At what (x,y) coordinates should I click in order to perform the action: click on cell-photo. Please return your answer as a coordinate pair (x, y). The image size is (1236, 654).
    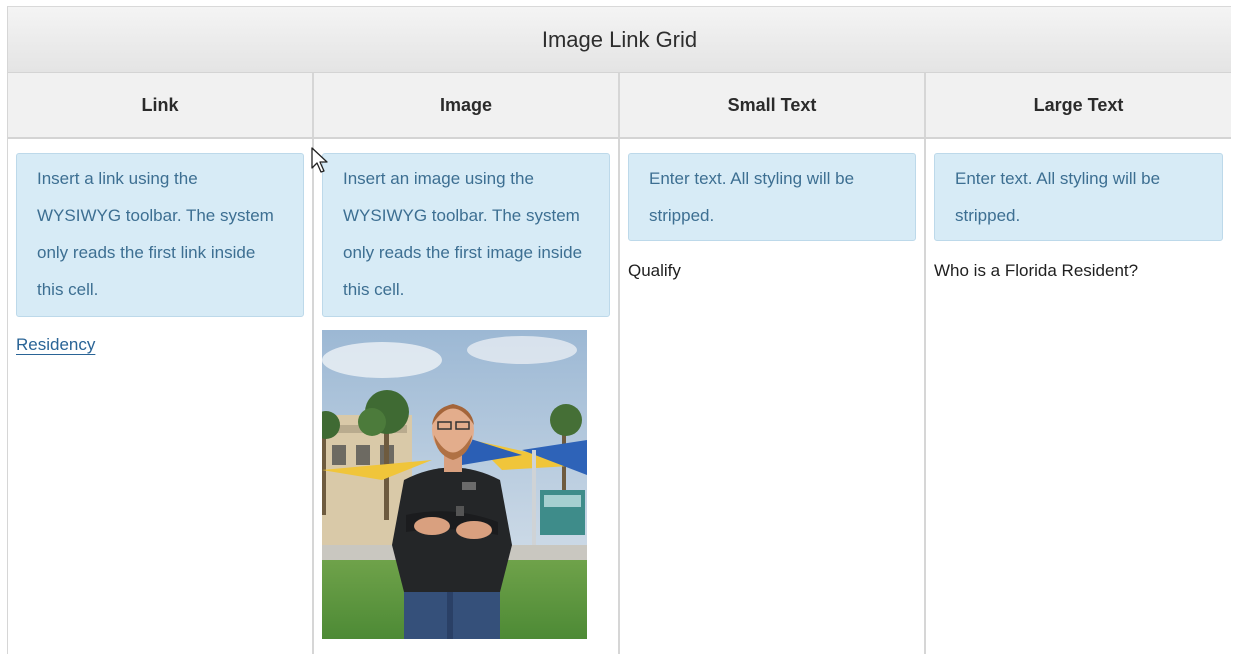
    Looking at the image, I should click on (454, 484).